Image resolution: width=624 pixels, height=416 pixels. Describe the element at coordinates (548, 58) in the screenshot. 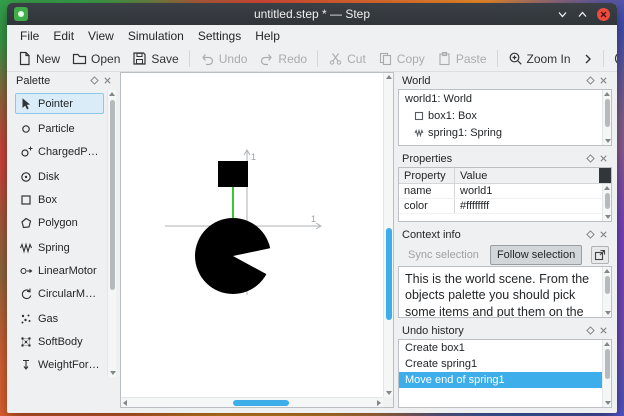

I see `zoom-in-label: Zoom In` at that location.